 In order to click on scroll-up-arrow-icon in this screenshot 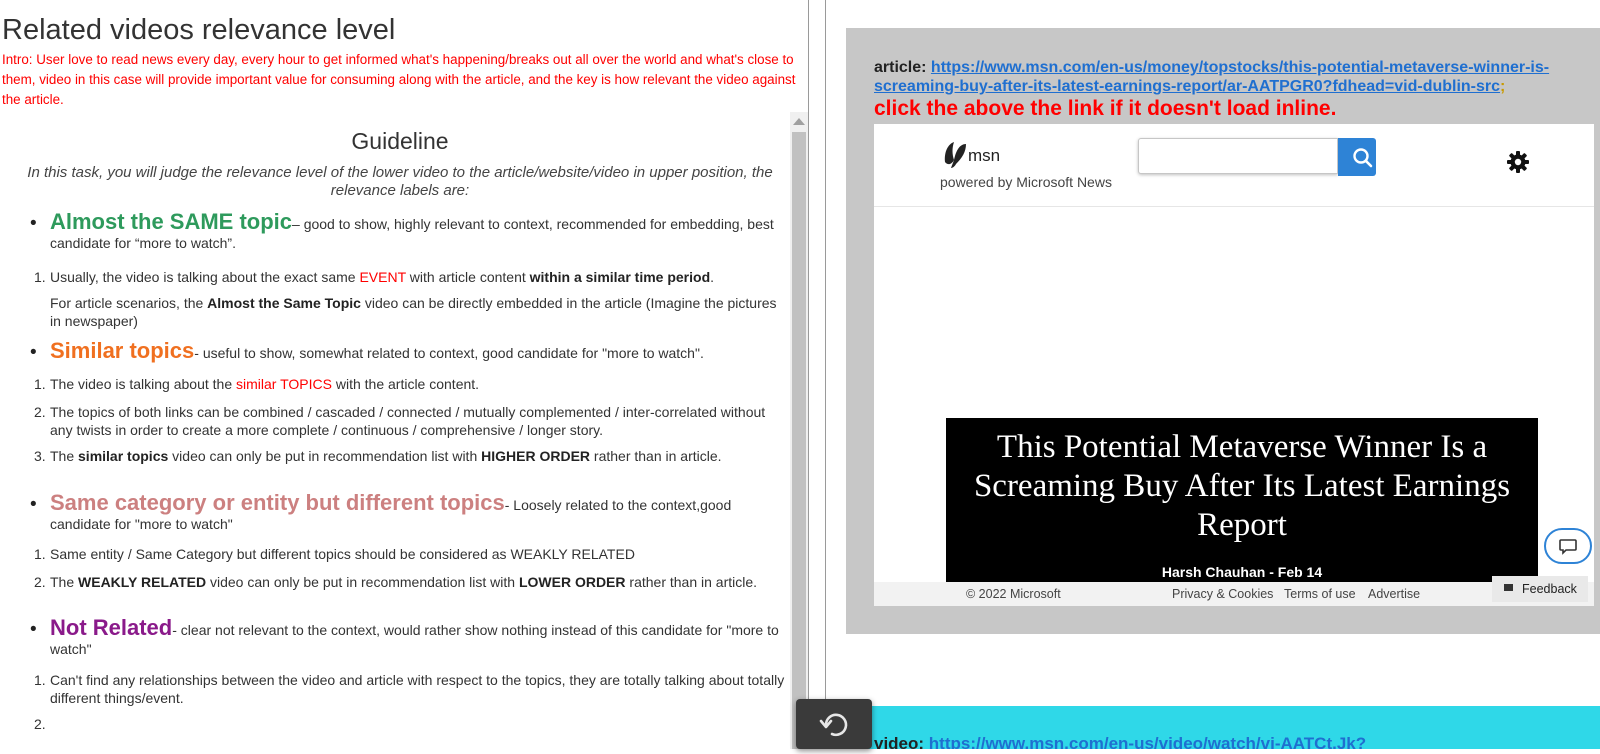, I will do `click(799, 121)`.